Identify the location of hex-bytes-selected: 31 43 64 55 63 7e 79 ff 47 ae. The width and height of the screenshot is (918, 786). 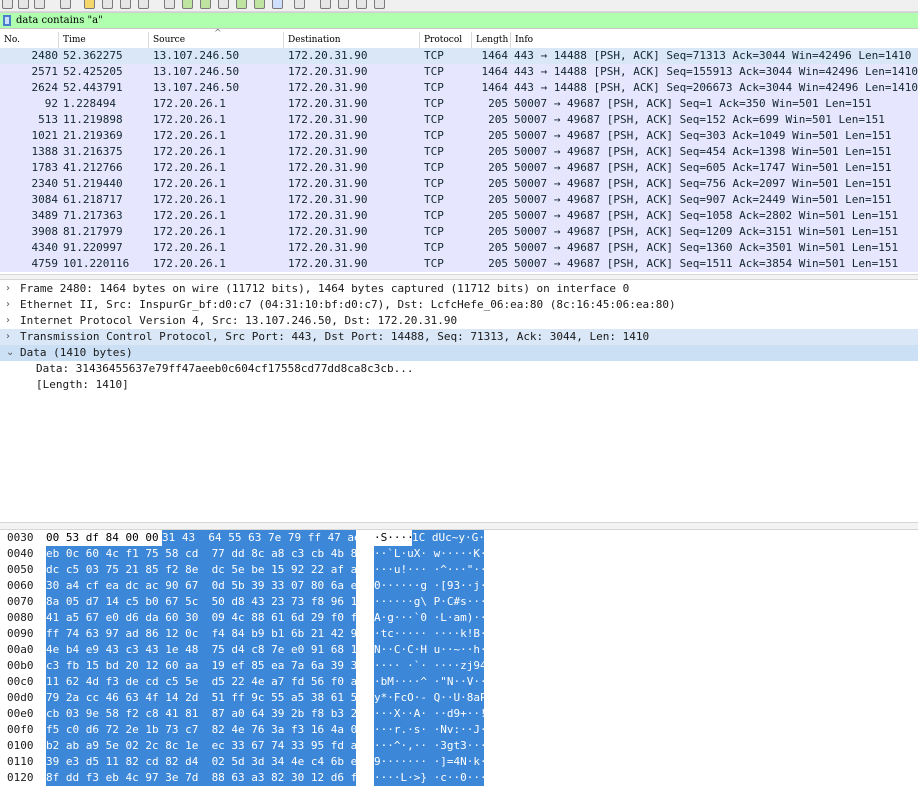
(261, 538).